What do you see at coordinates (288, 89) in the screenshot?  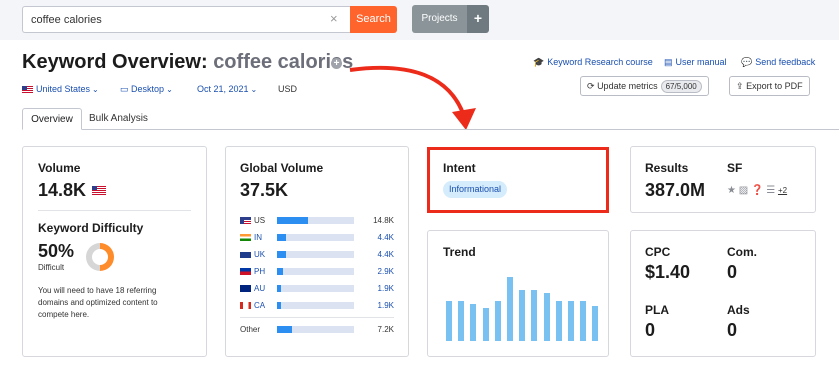 I see `currency-label: USD` at bounding box center [288, 89].